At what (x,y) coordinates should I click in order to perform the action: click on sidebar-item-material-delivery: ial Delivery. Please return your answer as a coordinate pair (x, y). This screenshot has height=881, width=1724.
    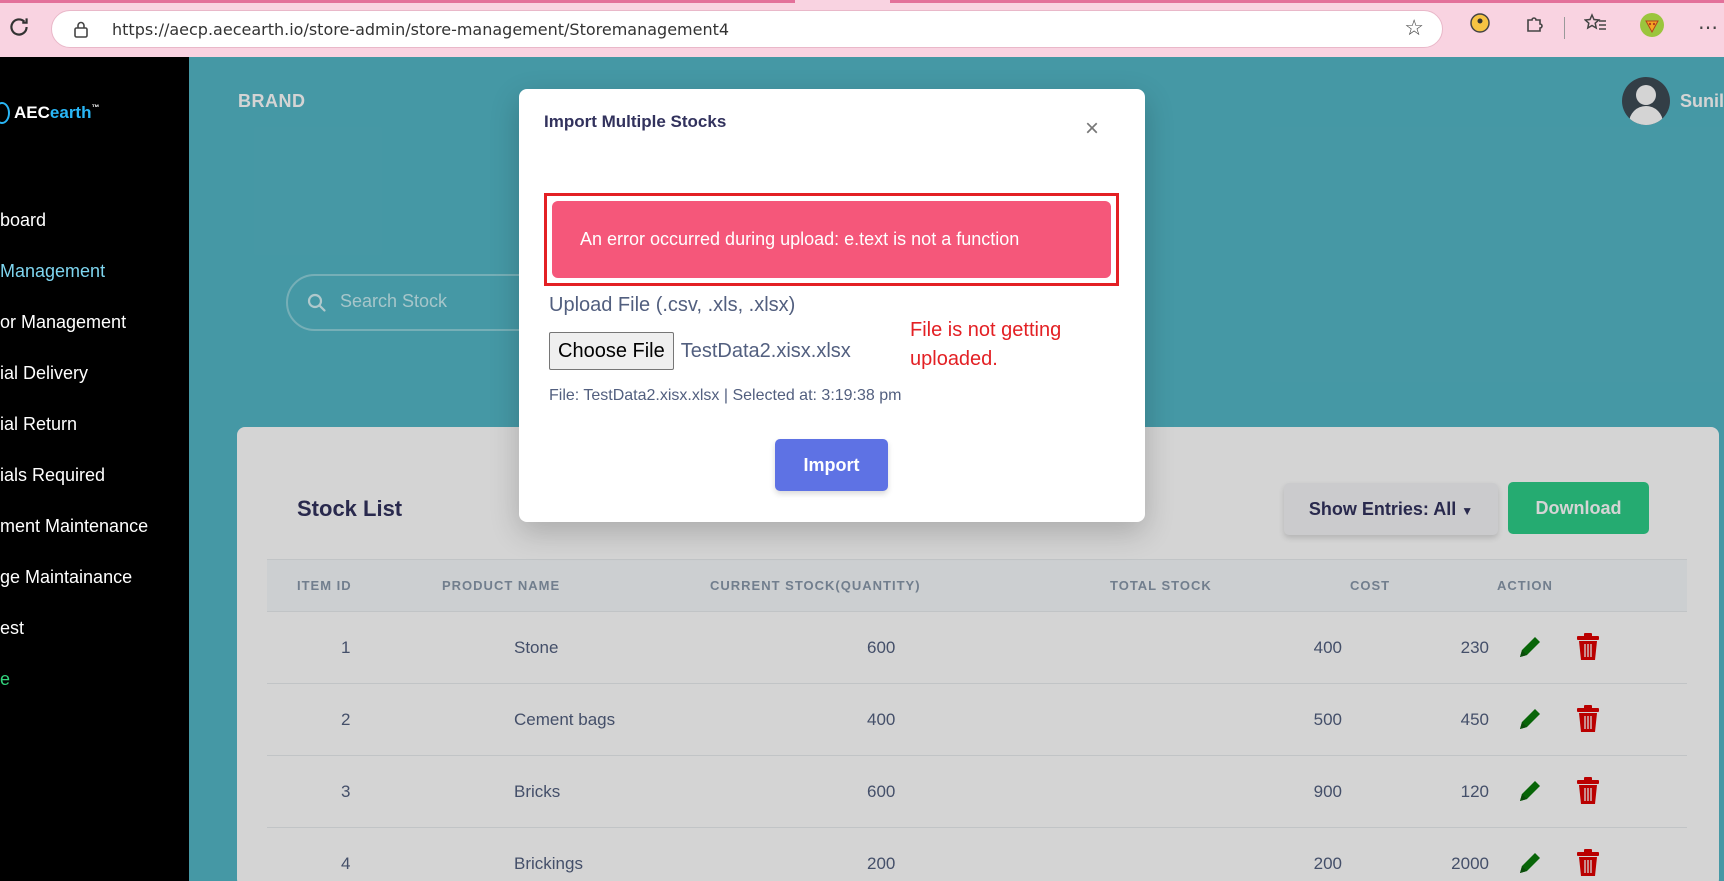
    Looking at the image, I should click on (44, 373).